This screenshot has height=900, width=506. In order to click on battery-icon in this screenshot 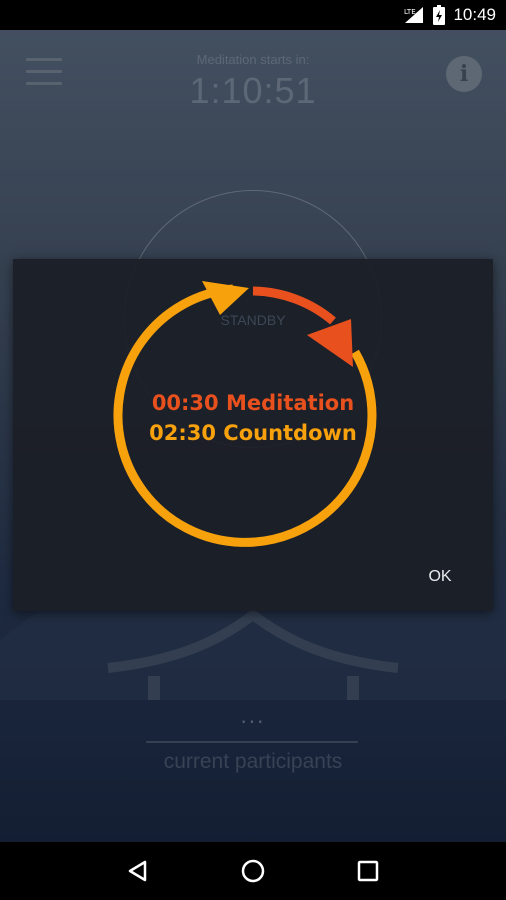, I will do `click(439, 15)`.